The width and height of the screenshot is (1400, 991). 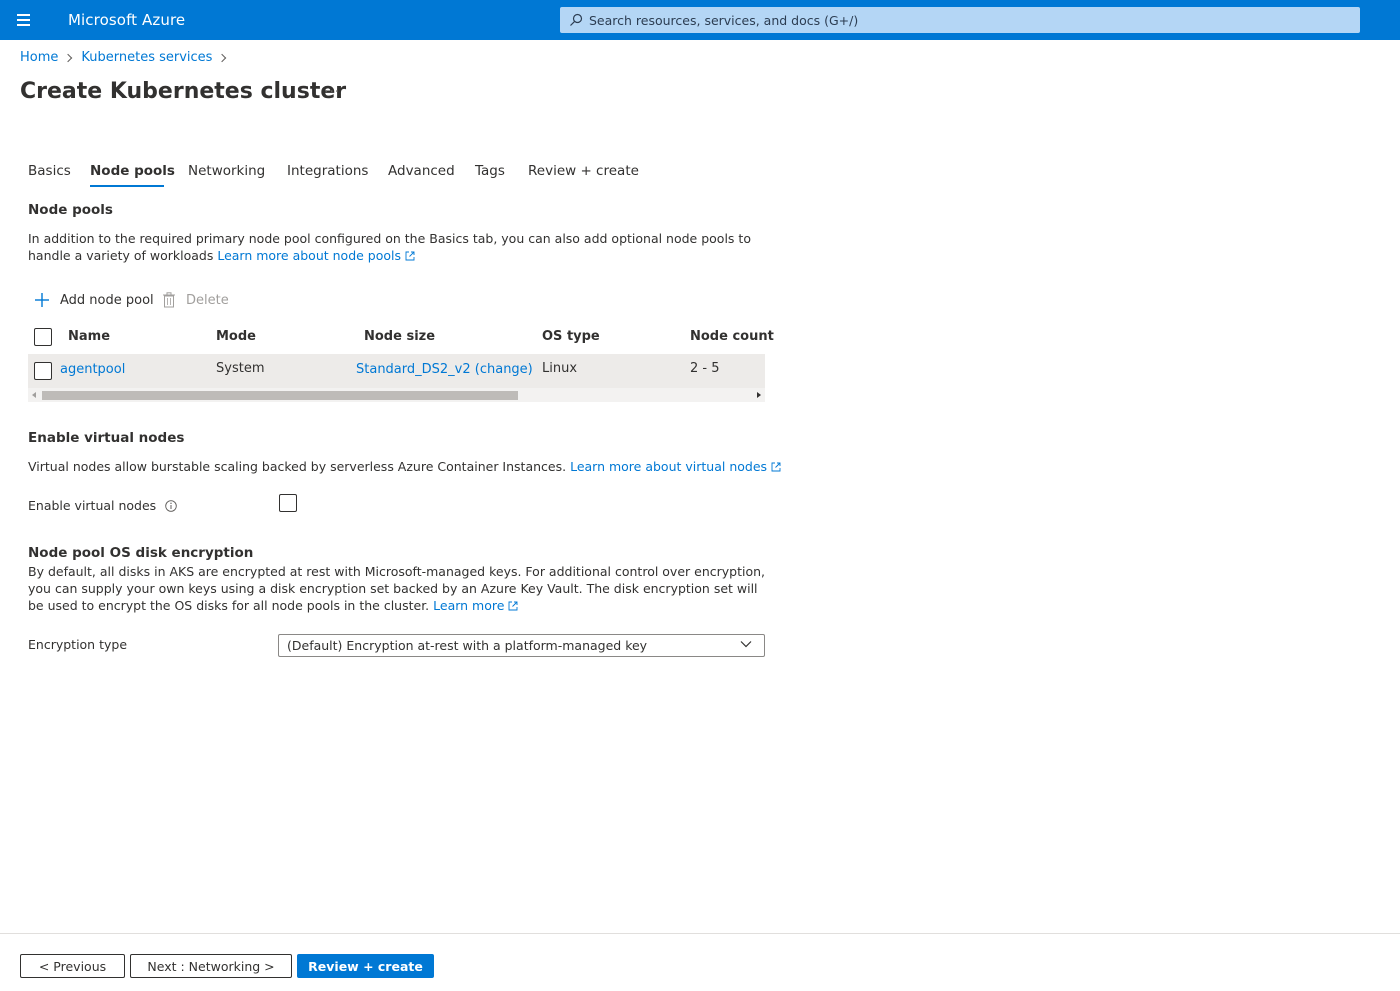 I want to click on learn-more-node-pools-label: Learn more about node pools, so click(x=309, y=255).